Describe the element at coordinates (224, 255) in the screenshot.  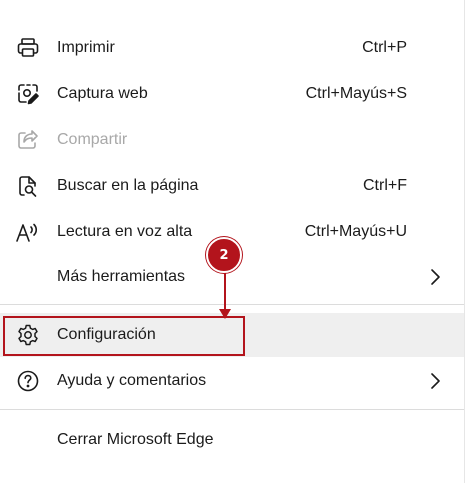
I see `annotation-step-badge: 2` at that location.